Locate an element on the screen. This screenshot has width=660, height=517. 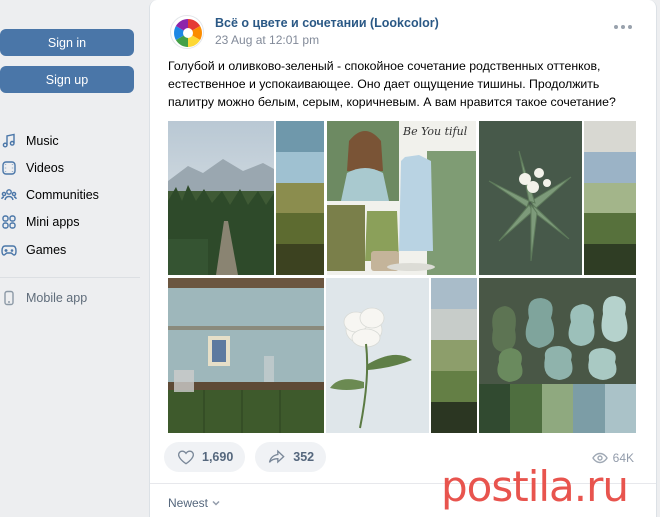
nav-label-music: Music is located at coordinates (42, 141).